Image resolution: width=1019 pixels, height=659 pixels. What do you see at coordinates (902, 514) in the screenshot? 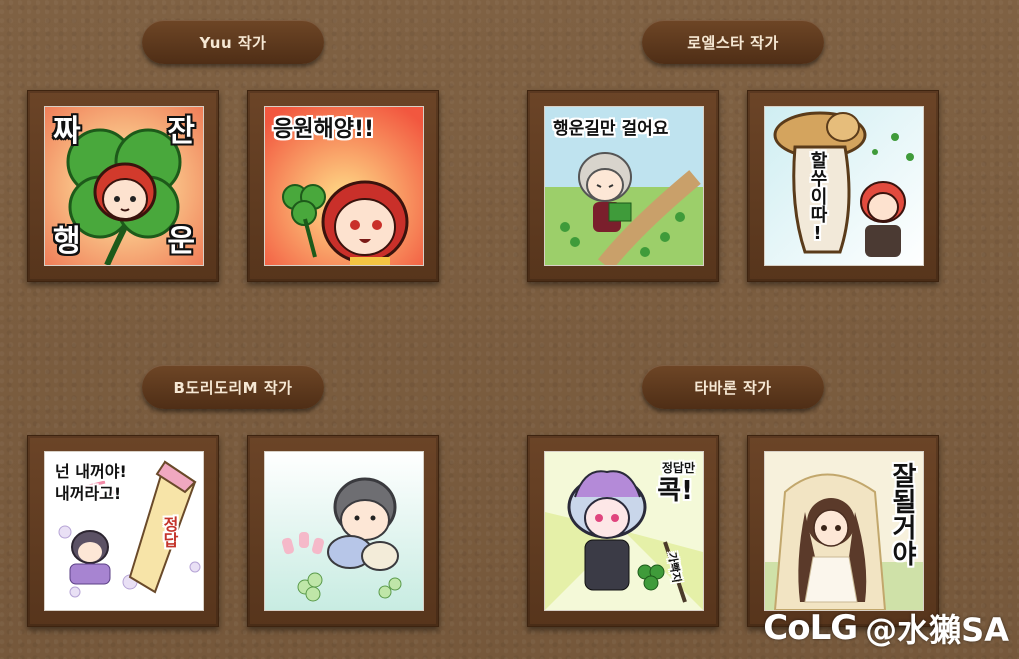
I see `sticker-caption: 잘될거야` at bounding box center [902, 514].